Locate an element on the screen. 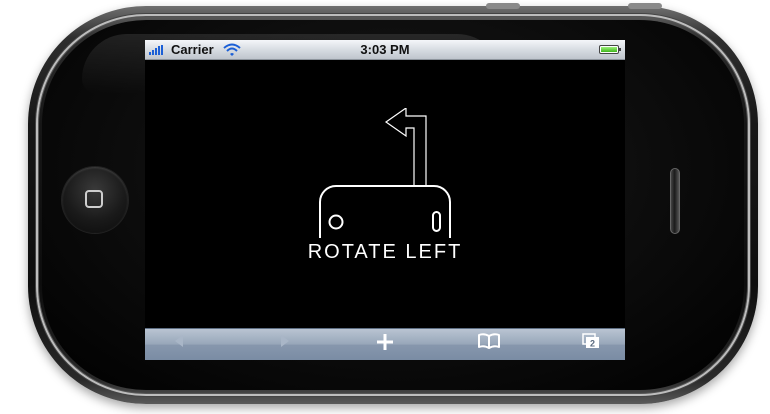  forward-button is located at coordinates (285, 345).